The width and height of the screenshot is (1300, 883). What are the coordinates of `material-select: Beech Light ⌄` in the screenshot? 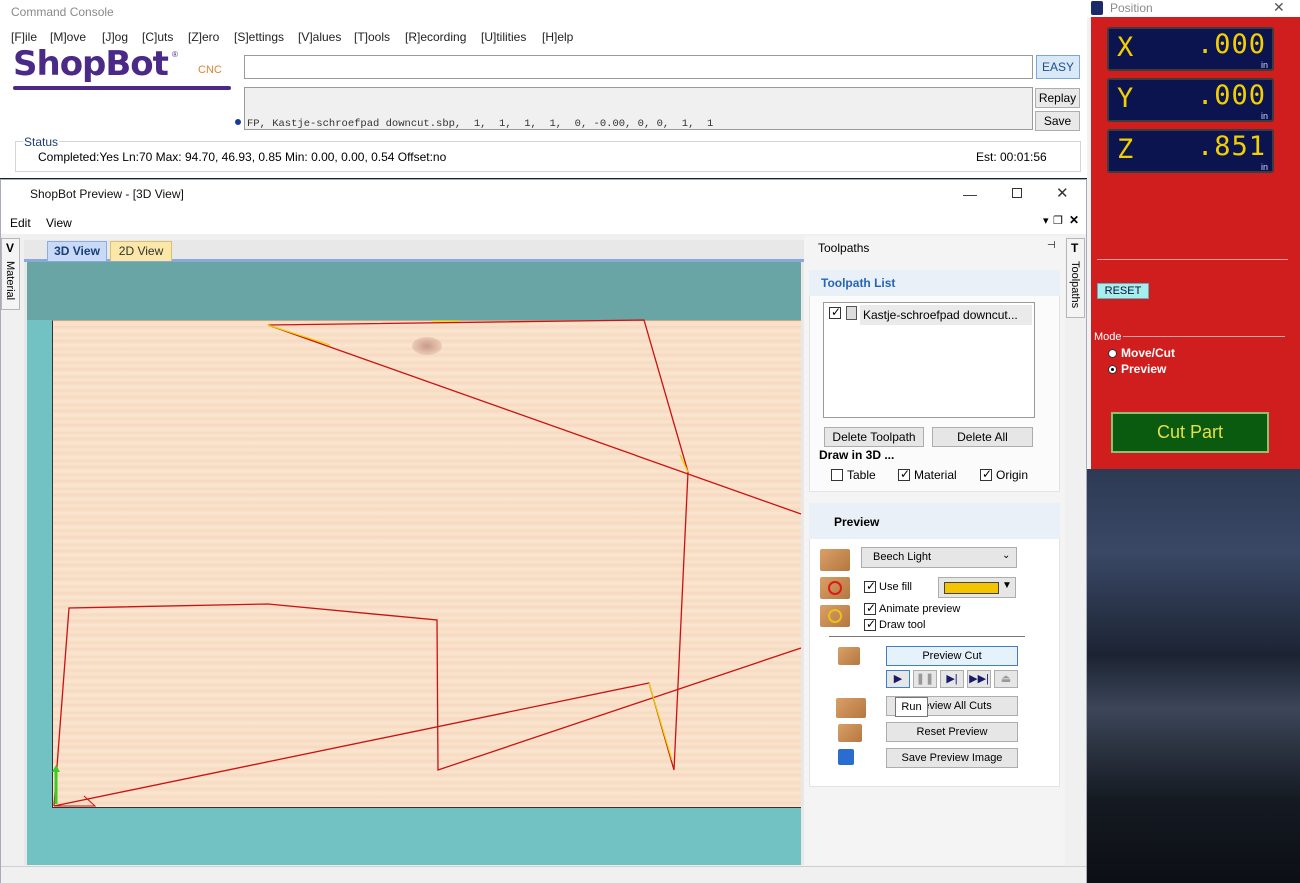 It's located at (939, 557).